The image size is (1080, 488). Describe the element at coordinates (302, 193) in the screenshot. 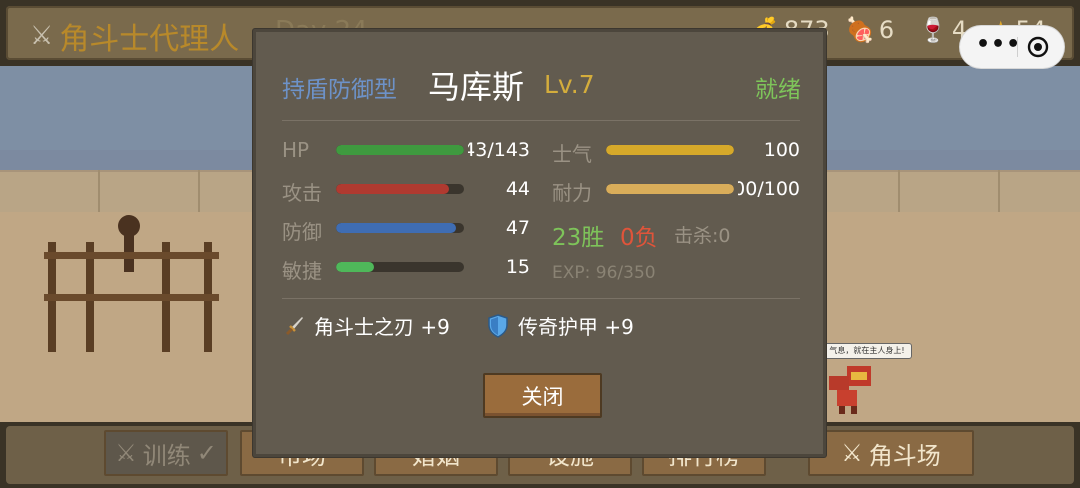

I see `stat-label-attack: 攻击` at that location.